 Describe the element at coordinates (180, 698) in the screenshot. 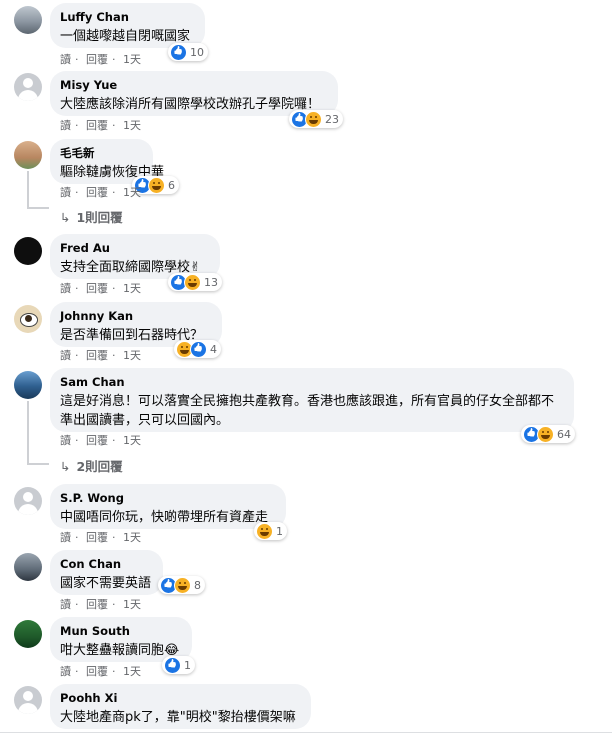

I see `comment-author: Poohh Xi` at that location.